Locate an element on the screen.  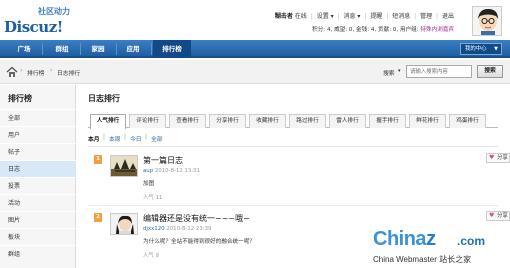
landscape-photo-icon is located at coordinates (124, 166).